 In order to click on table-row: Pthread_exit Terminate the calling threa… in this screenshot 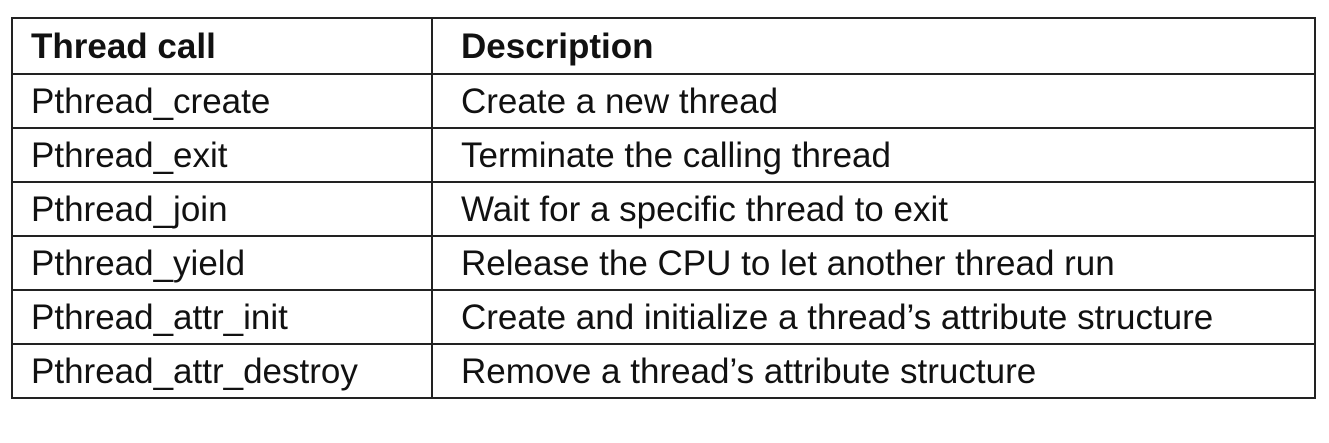, I will do `click(663, 155)`.